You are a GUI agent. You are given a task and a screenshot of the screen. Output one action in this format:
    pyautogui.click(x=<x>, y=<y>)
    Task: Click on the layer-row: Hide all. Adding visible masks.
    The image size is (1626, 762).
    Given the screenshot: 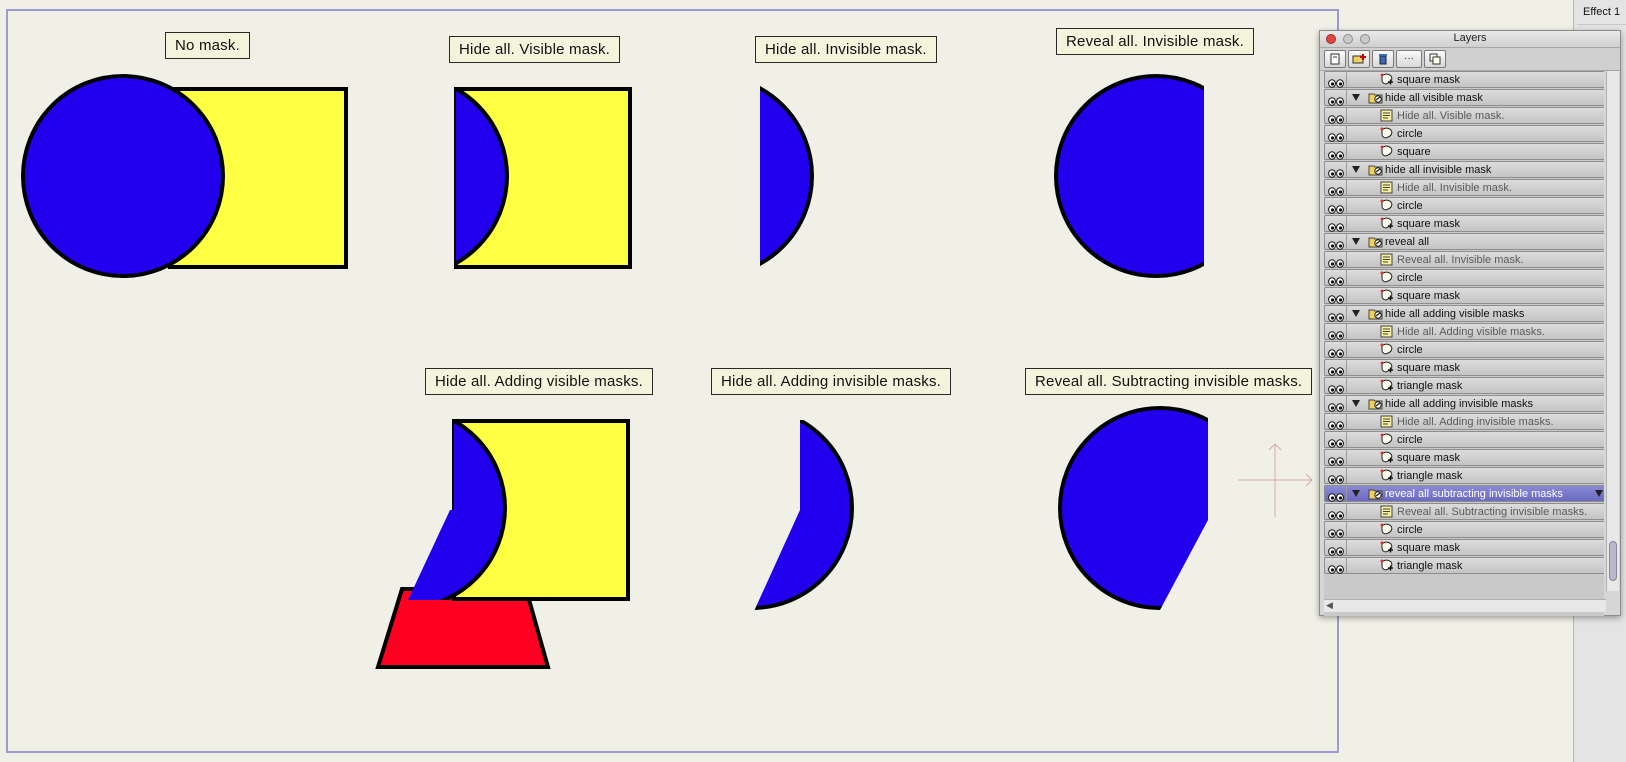 What is the action you would take?
    pyautogui.click(x=1464, y=331)
    